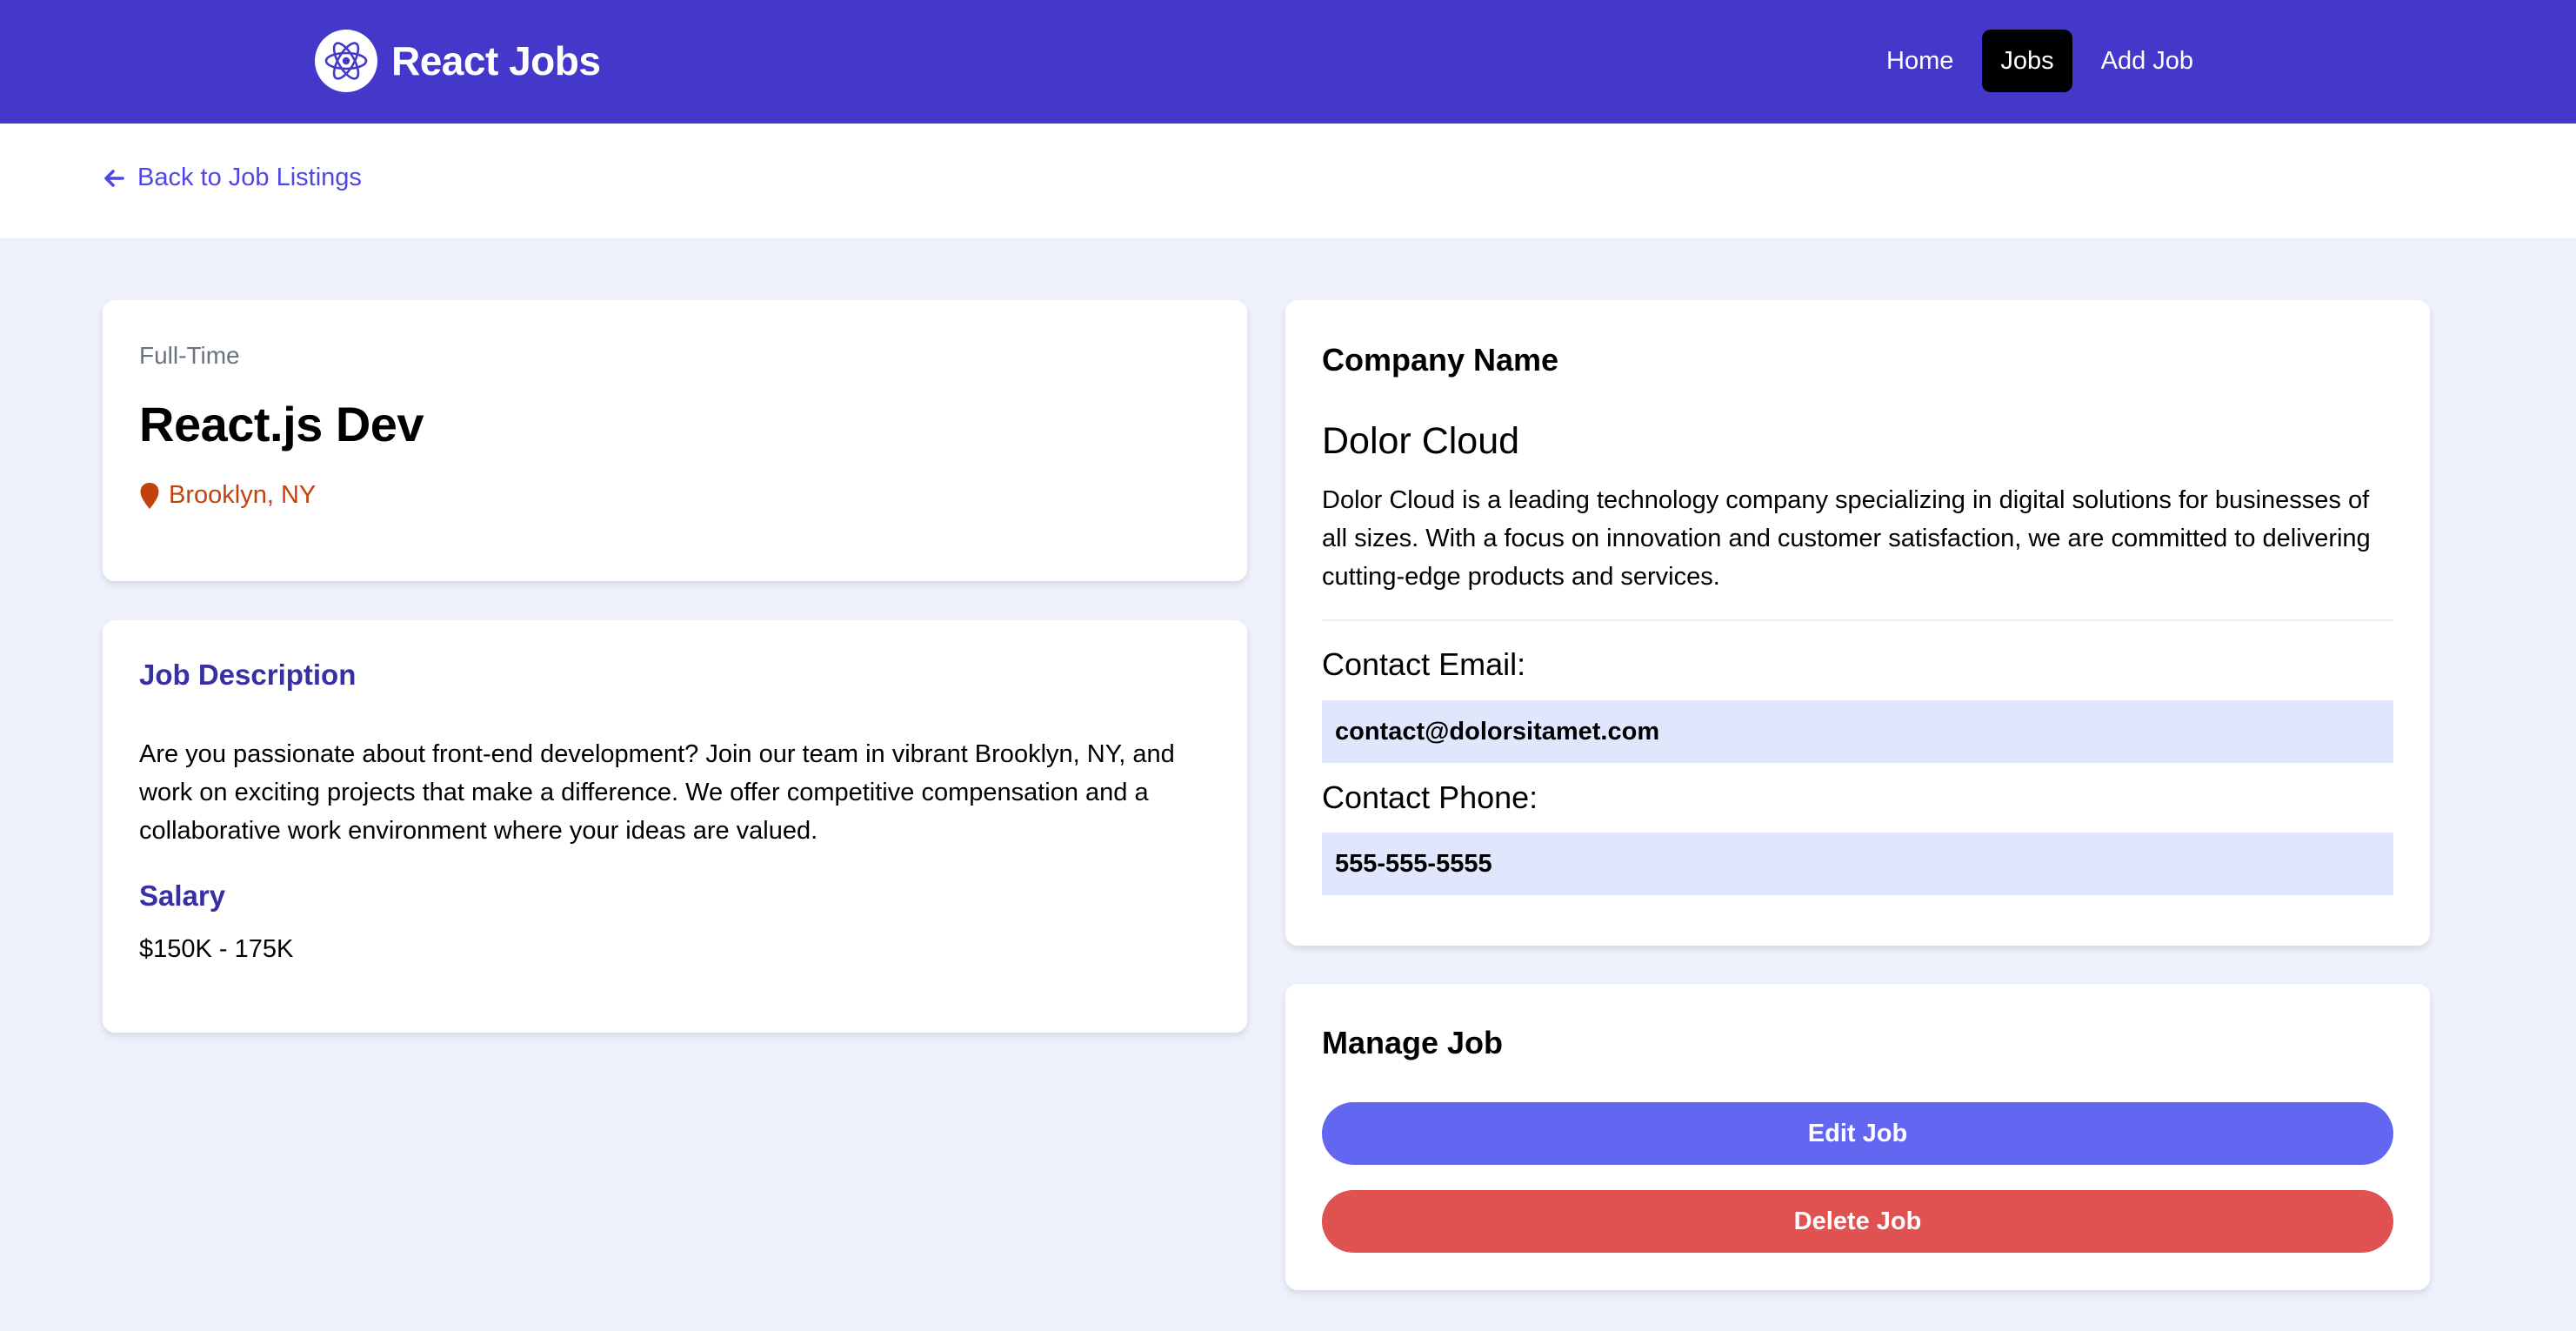  Describe the element at coordinates (249, 178) in the screenshot. I see `back-link-label: Back to Job Listings` at that location.